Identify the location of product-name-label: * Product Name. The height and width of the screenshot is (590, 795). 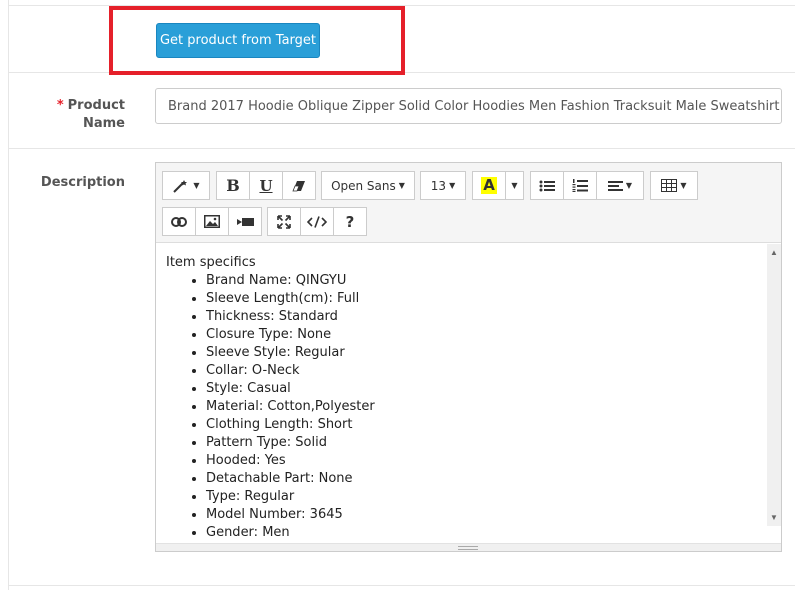
(90, 114).